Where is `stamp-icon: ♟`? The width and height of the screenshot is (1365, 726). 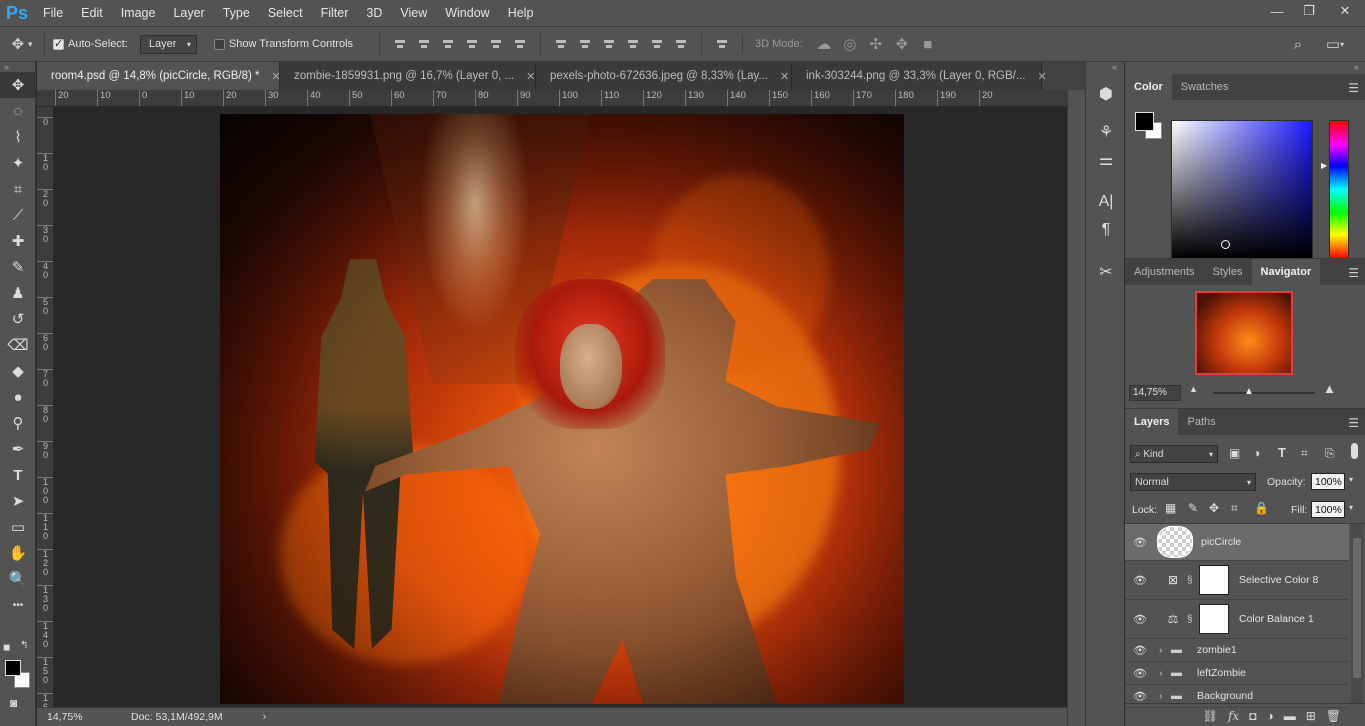
stamp-icon: ♟ is located at coordinates (18, 293).